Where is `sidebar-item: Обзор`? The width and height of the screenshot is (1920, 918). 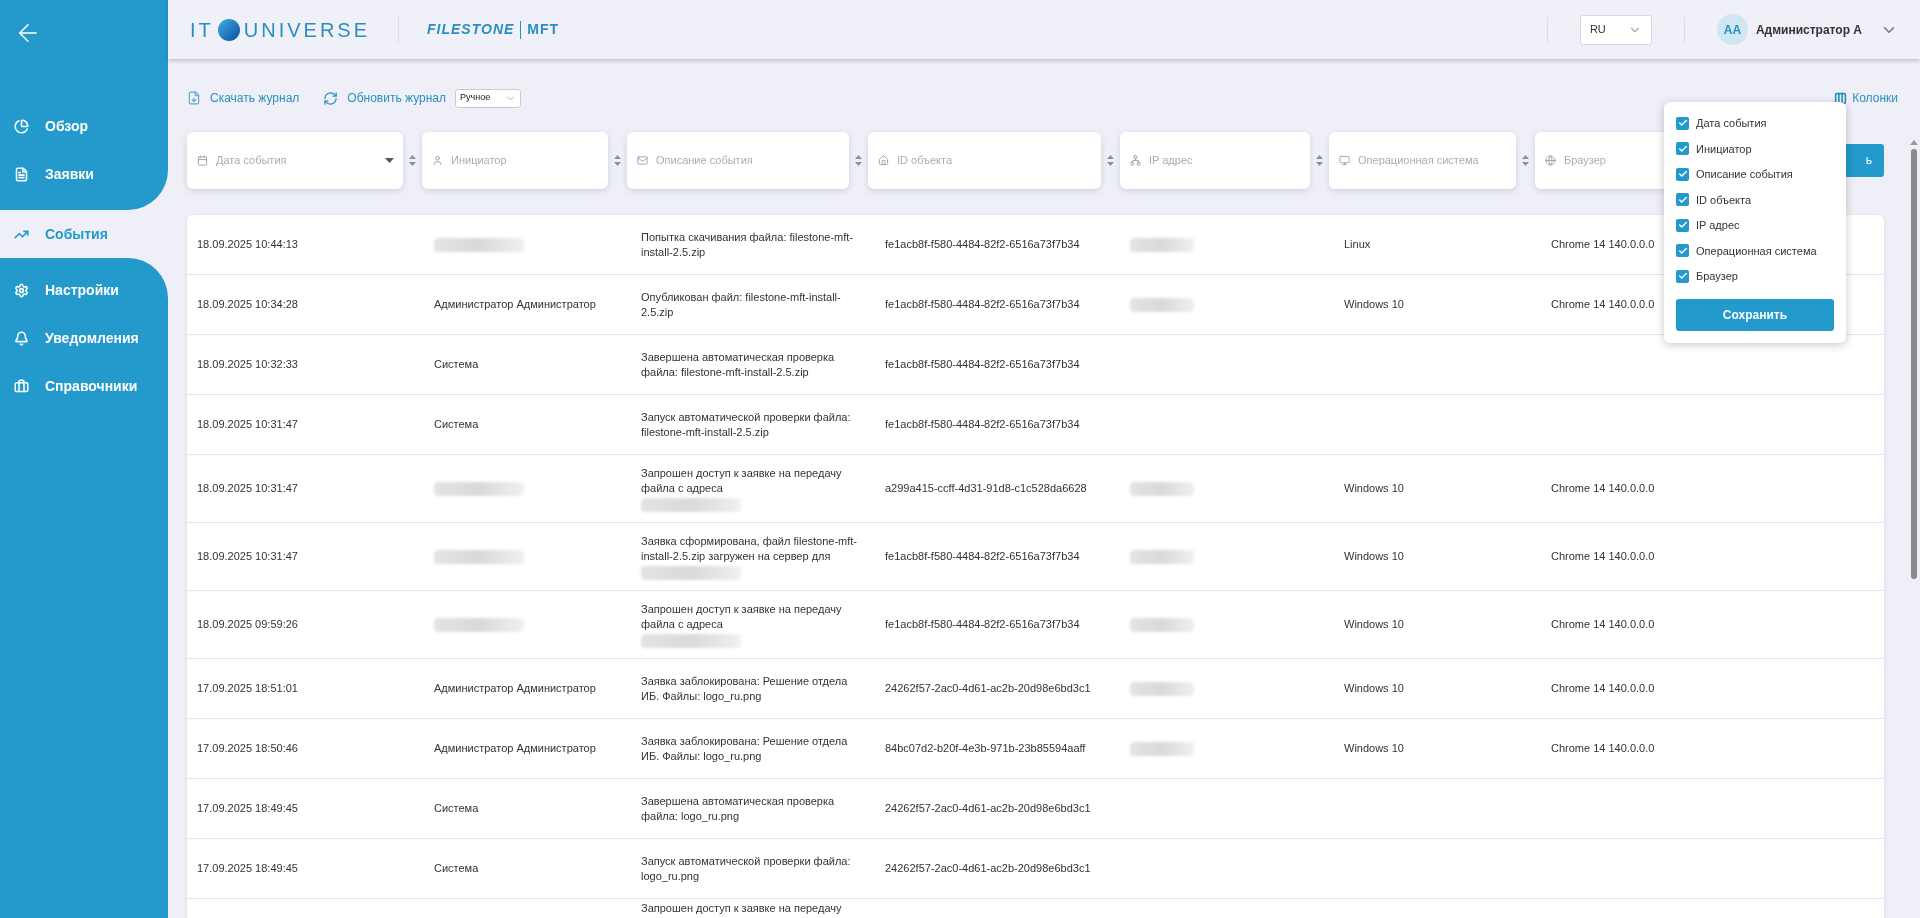
sidebar-item: Обзор is located at coordinates (84, 126).